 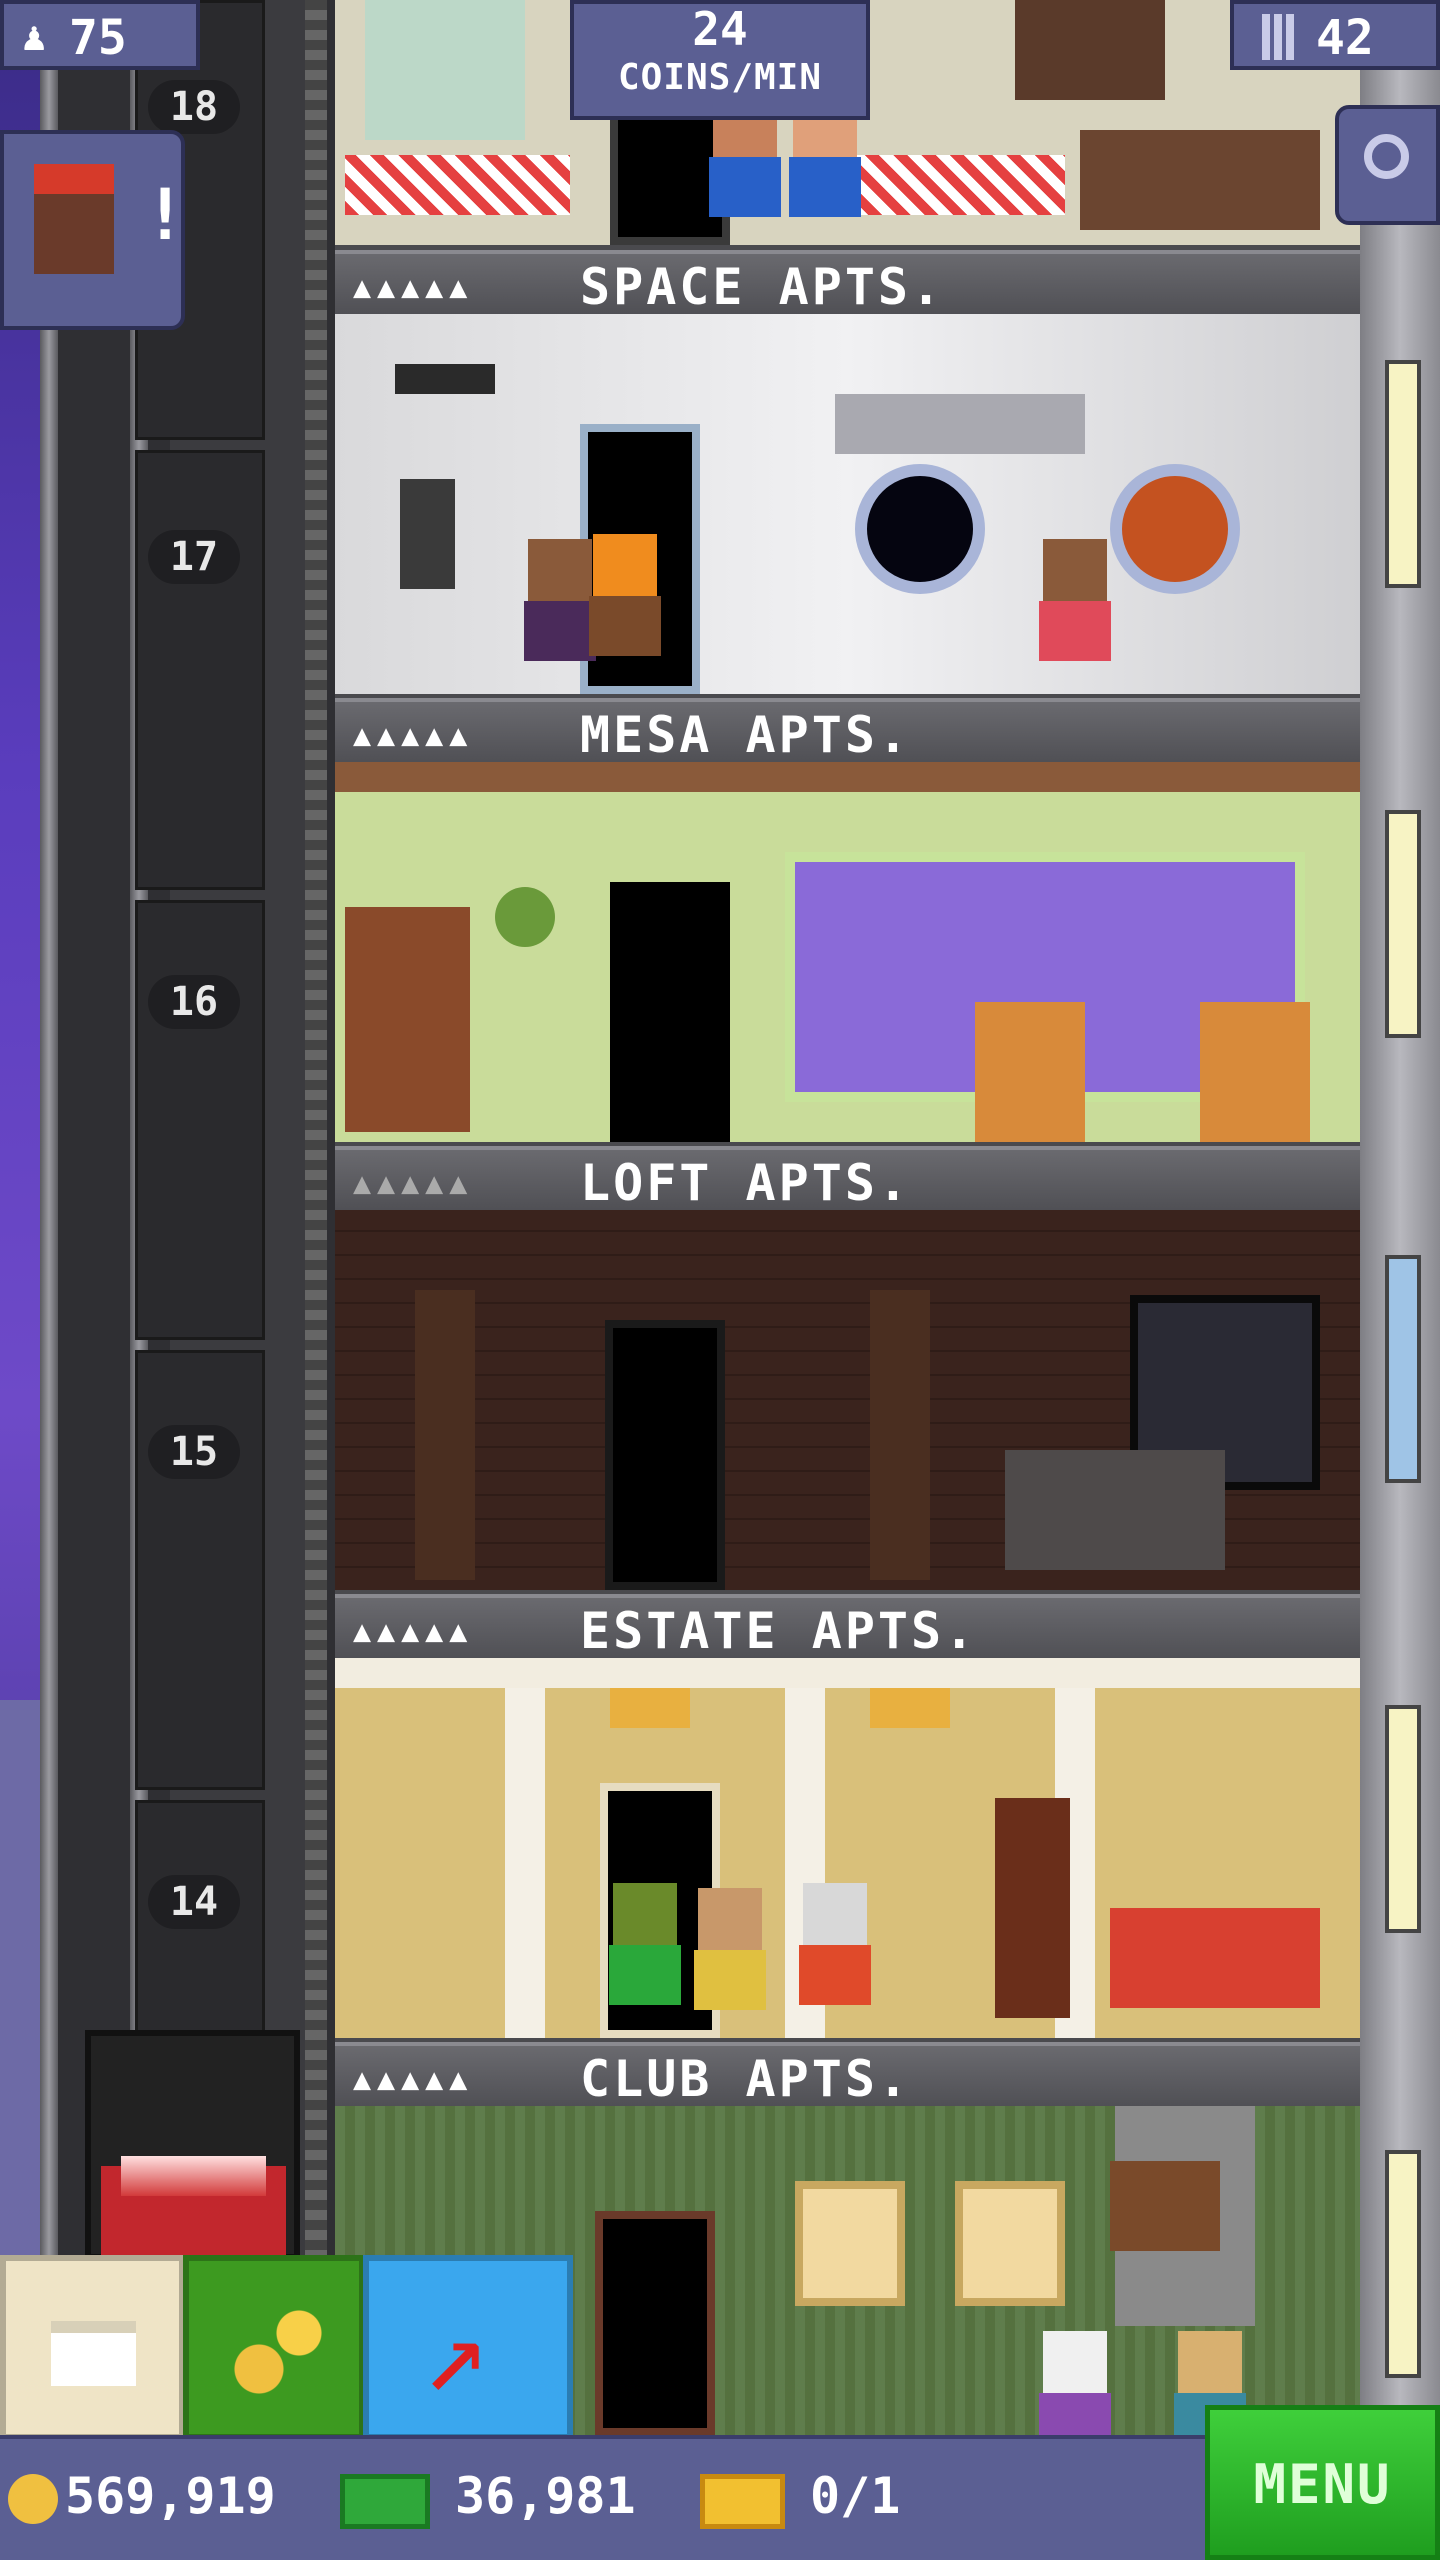 I want to click on shaft-rail-left, so click(x=49, y=1280).